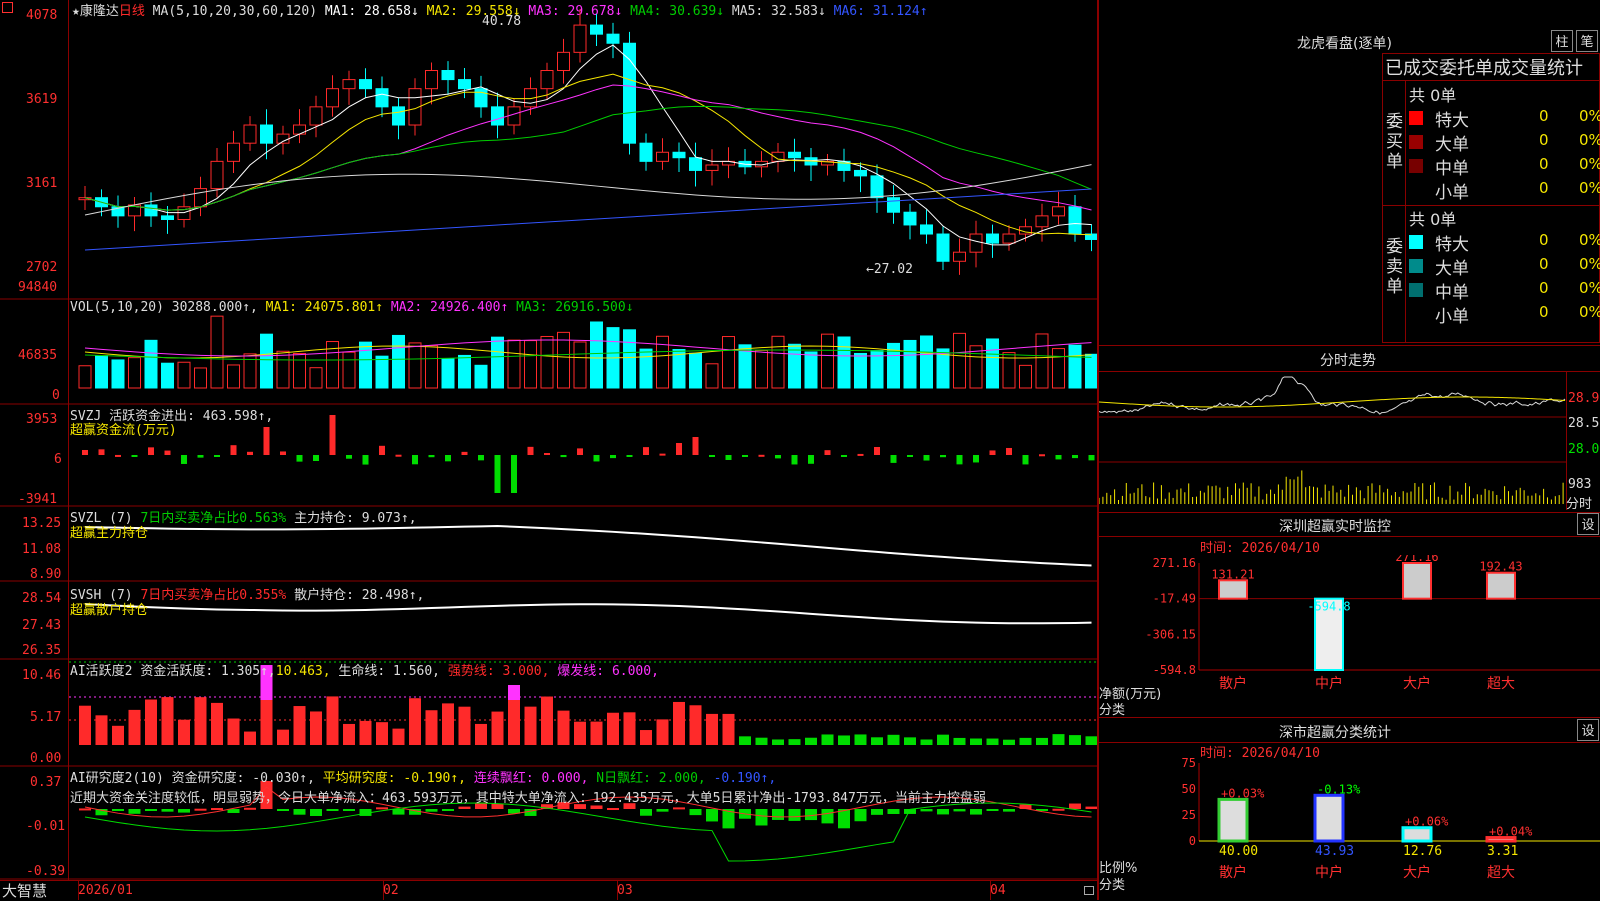 The height and width of the screenshot is (901, 1600). What do you see at coordinates (889, 269) in the screenshot?
I see `low-price-label: ←27.02` at bounding box center [889, 269].